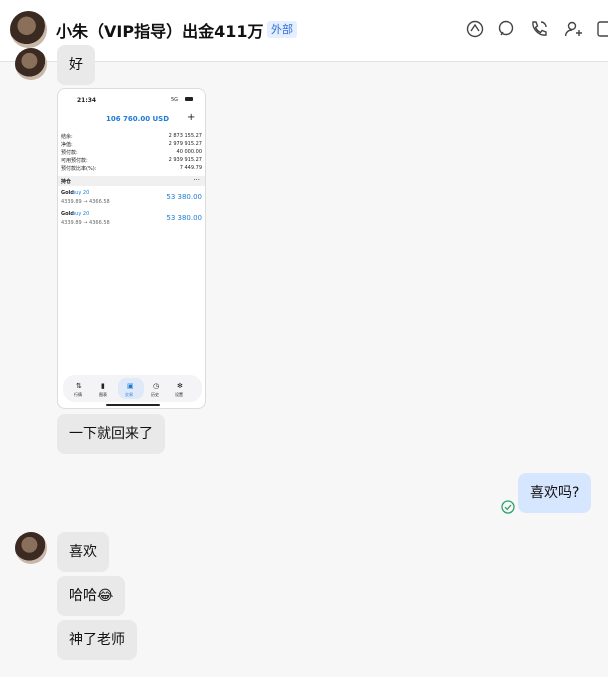  I want to click on quotes-icon: ⇅, so click(79, 386).